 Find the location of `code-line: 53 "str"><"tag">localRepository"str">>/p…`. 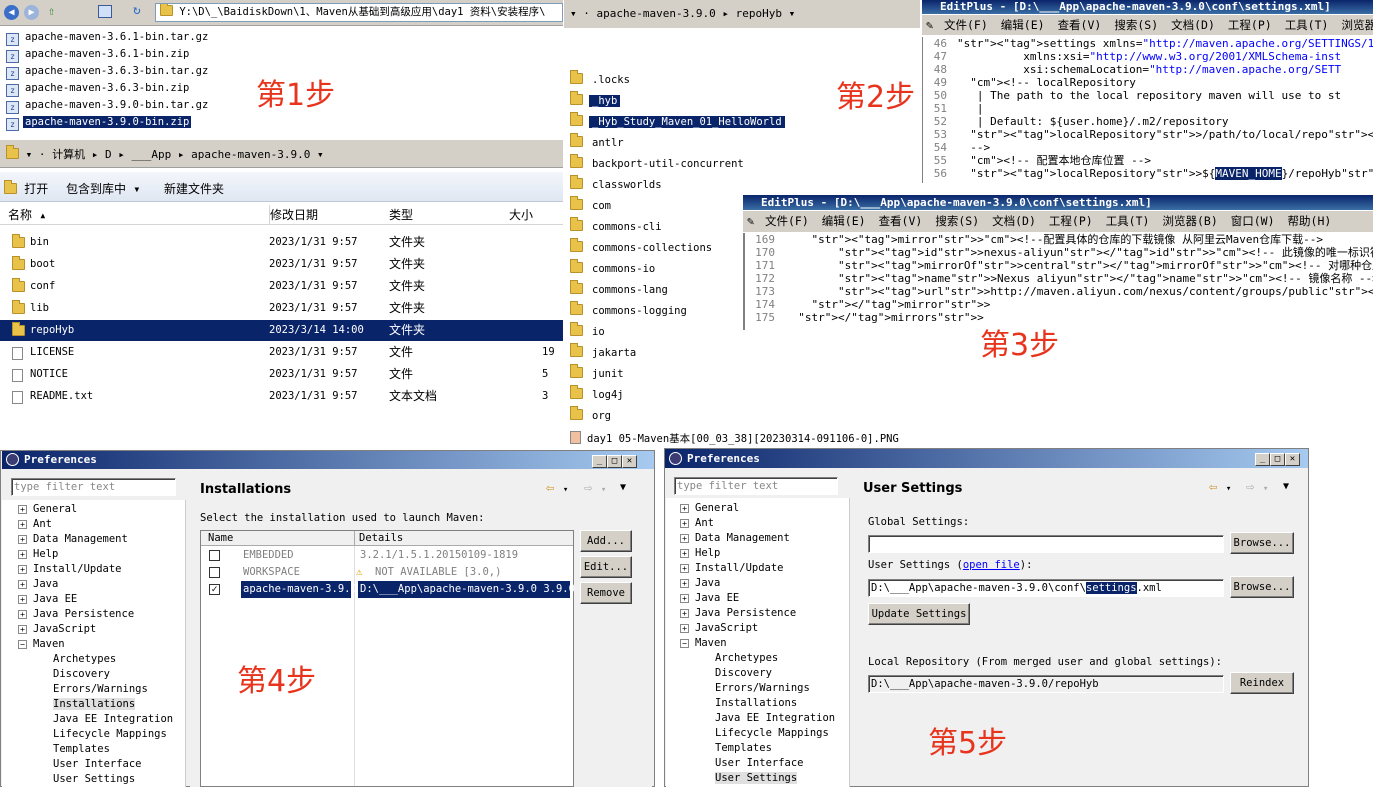

code-line: 53 "str"><"tag">localRepository"str">>/p… is located at coordinates (1148, 134).